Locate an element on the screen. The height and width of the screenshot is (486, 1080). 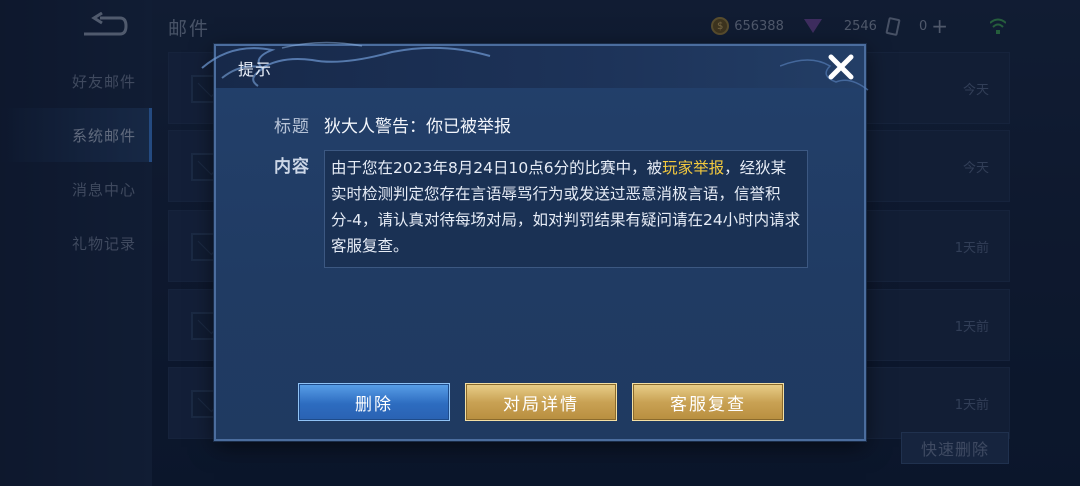
content-label: 内容 is located at coordinates (292, 167).